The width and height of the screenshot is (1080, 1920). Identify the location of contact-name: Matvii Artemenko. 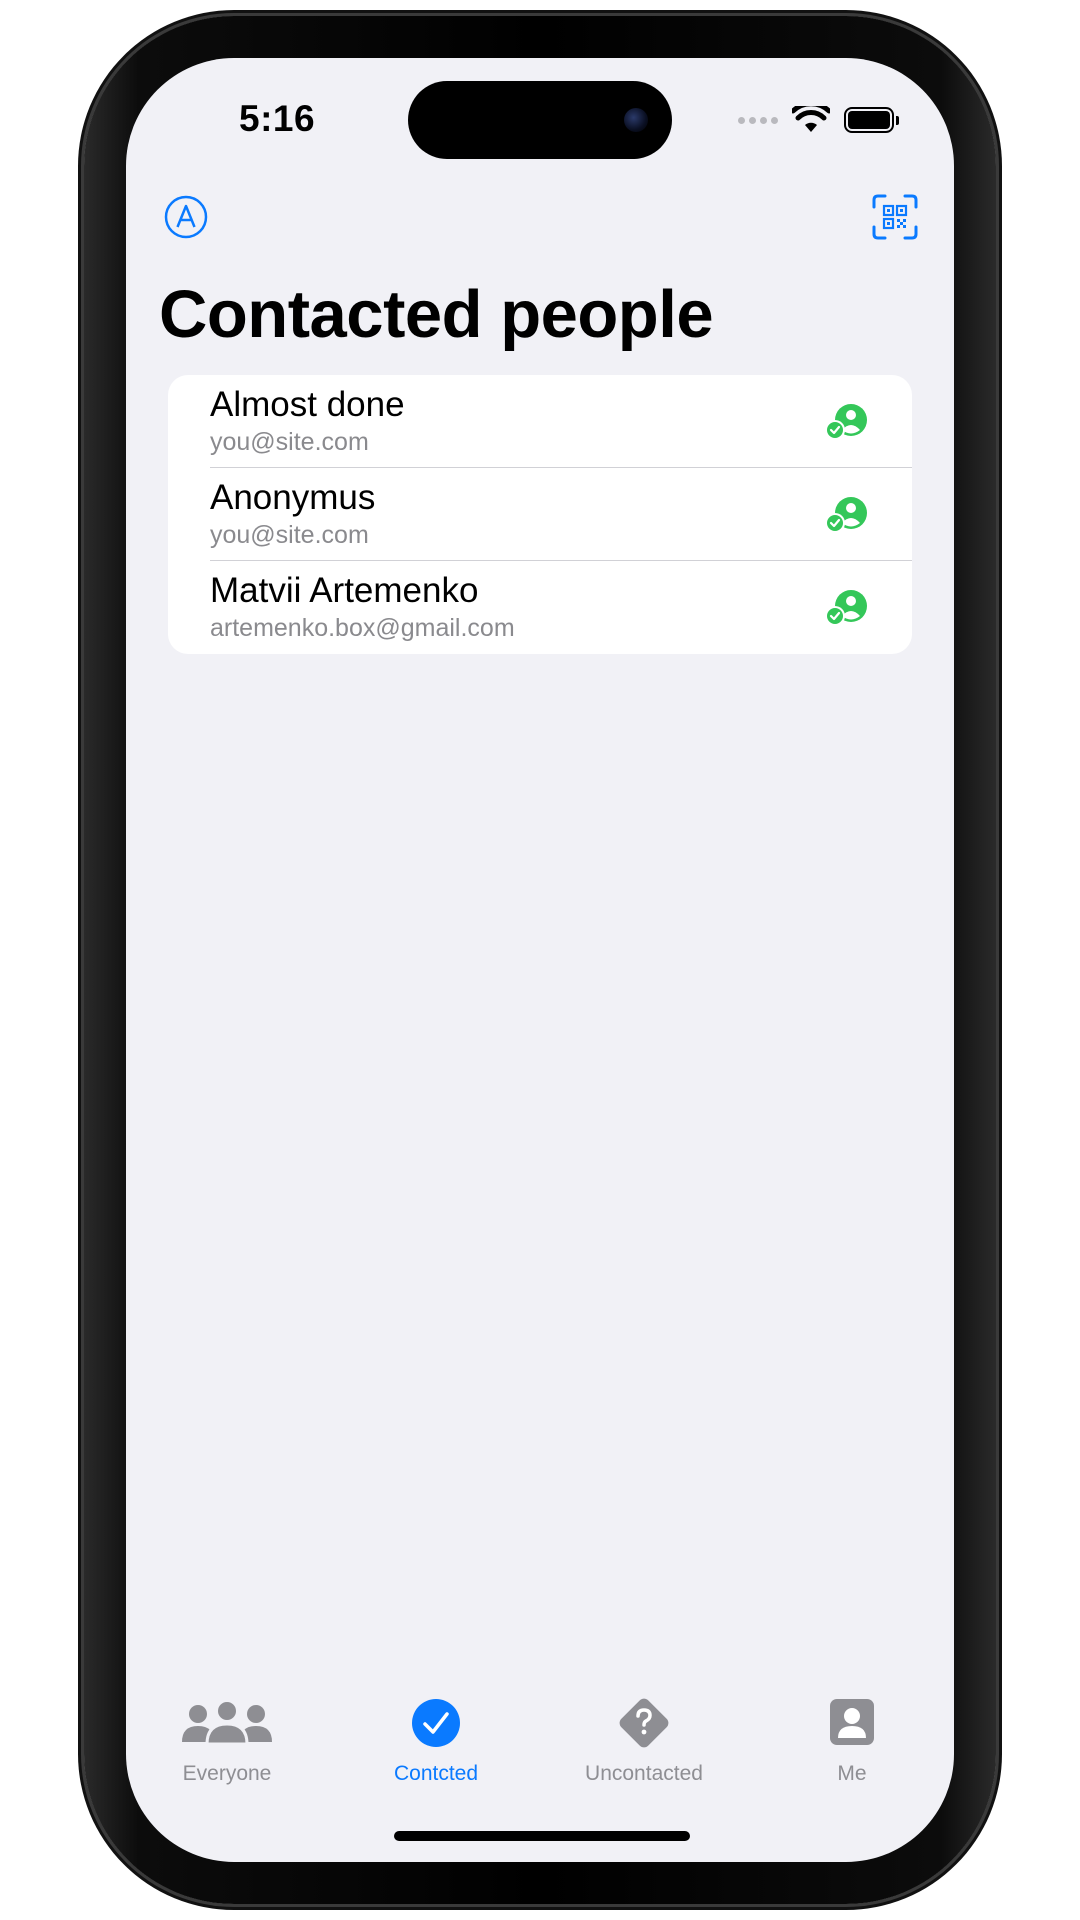
(344, 590).